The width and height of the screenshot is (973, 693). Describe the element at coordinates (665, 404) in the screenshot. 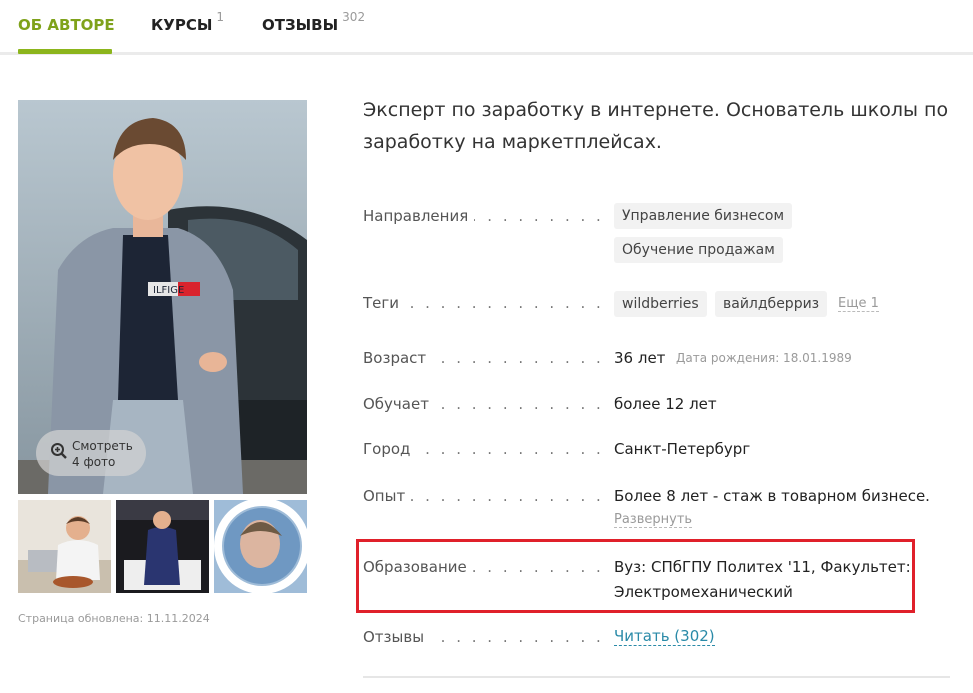

I see `teaches-value: более 12 лет` at that location.